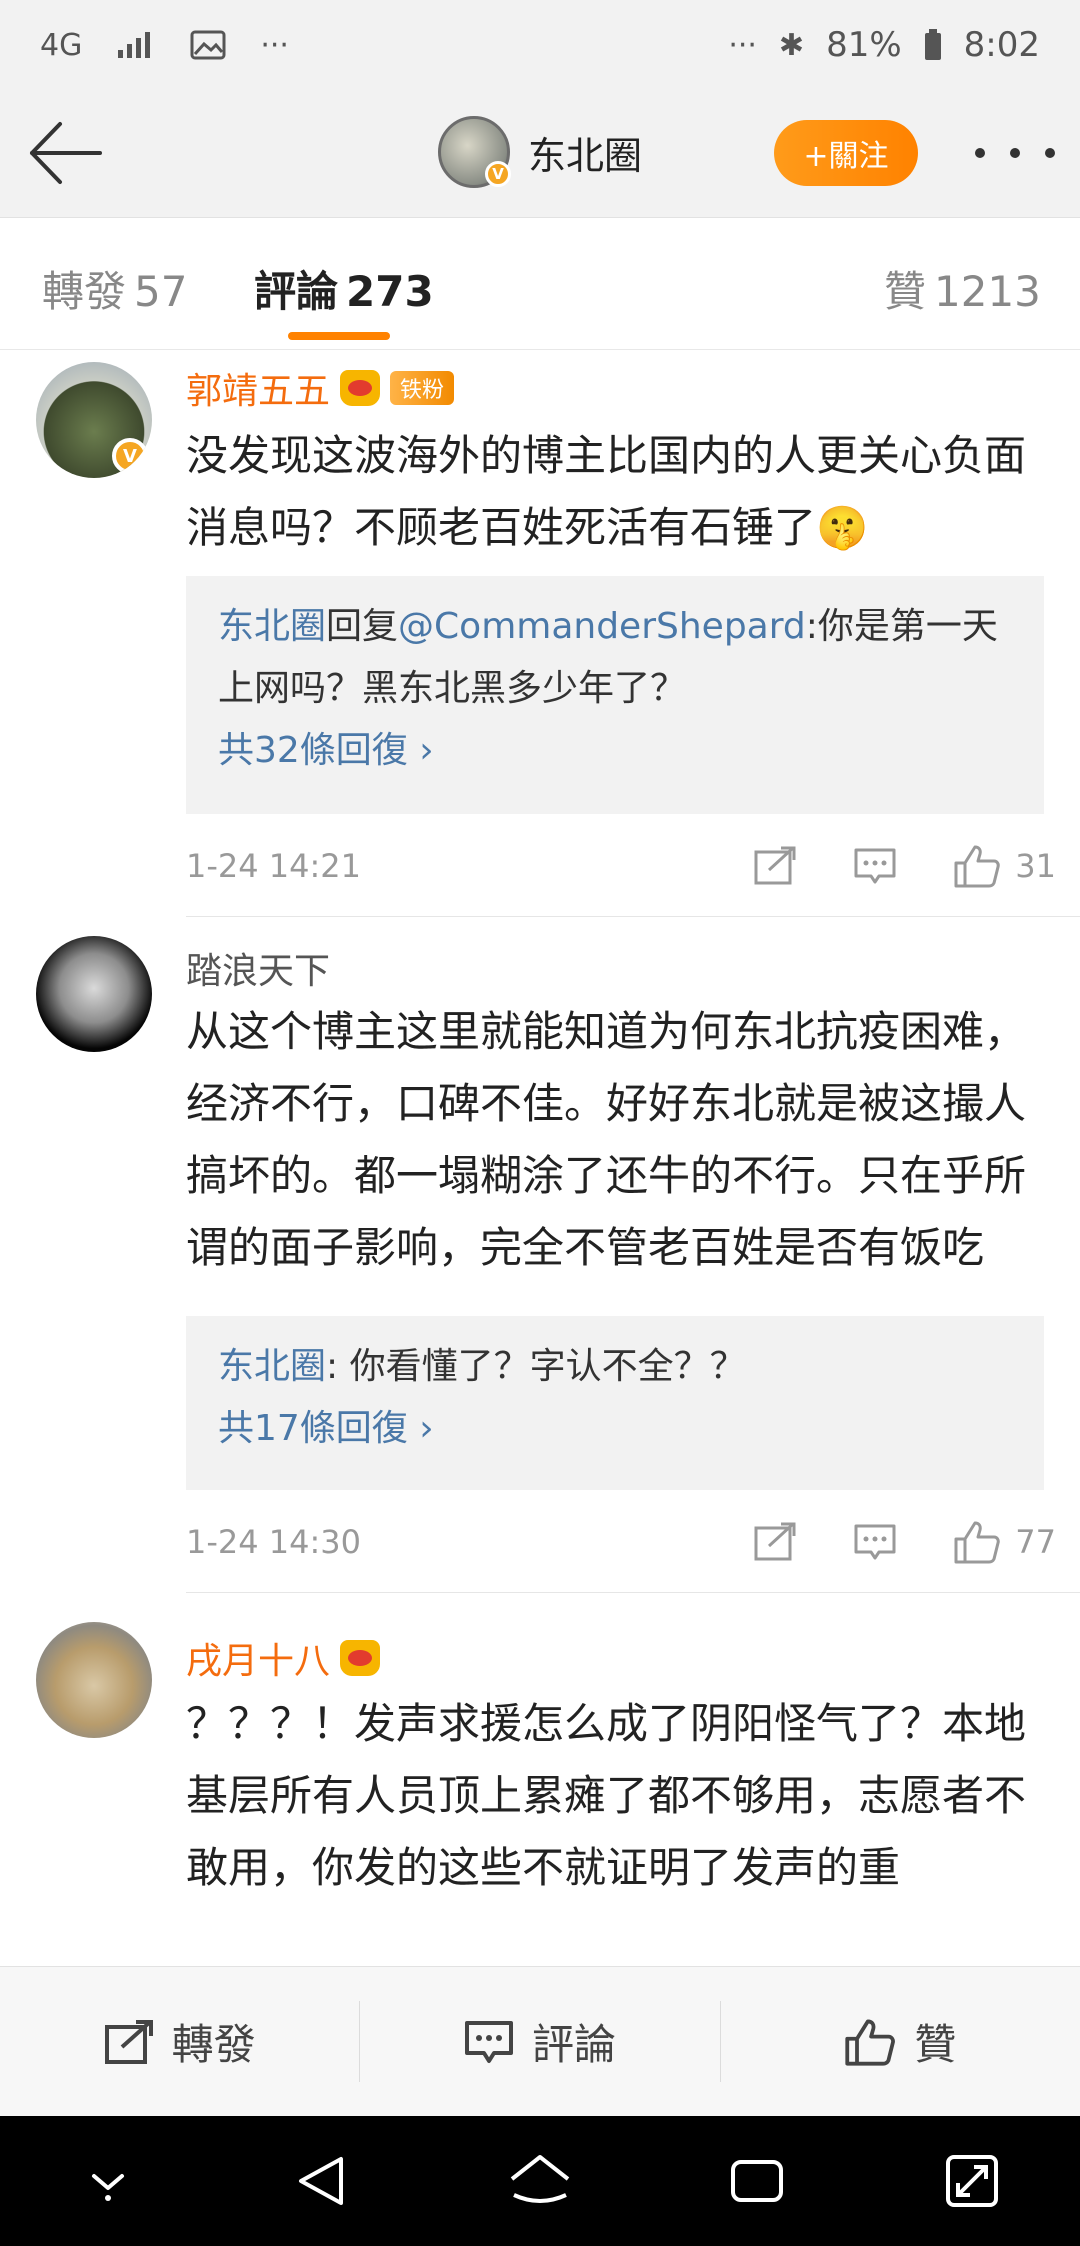  I want to click on page-title: 东北圈, so click(585, 155).